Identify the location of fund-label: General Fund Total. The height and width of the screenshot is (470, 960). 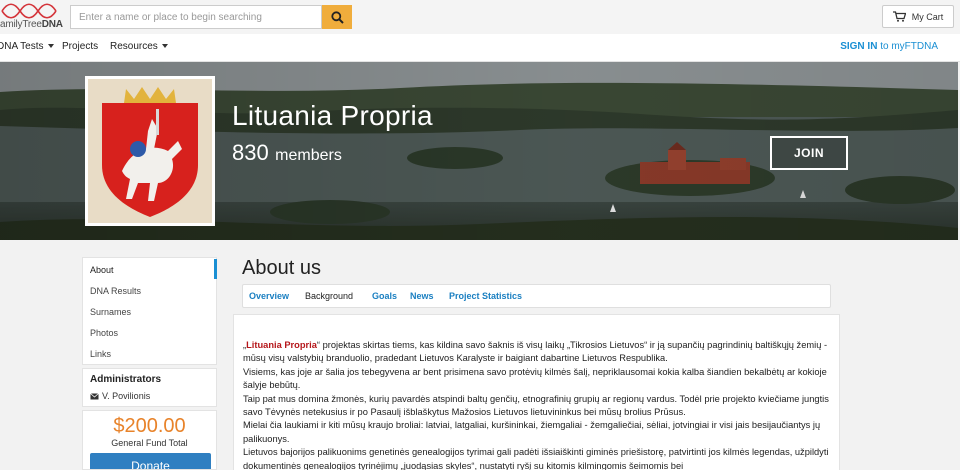
(149, 443).